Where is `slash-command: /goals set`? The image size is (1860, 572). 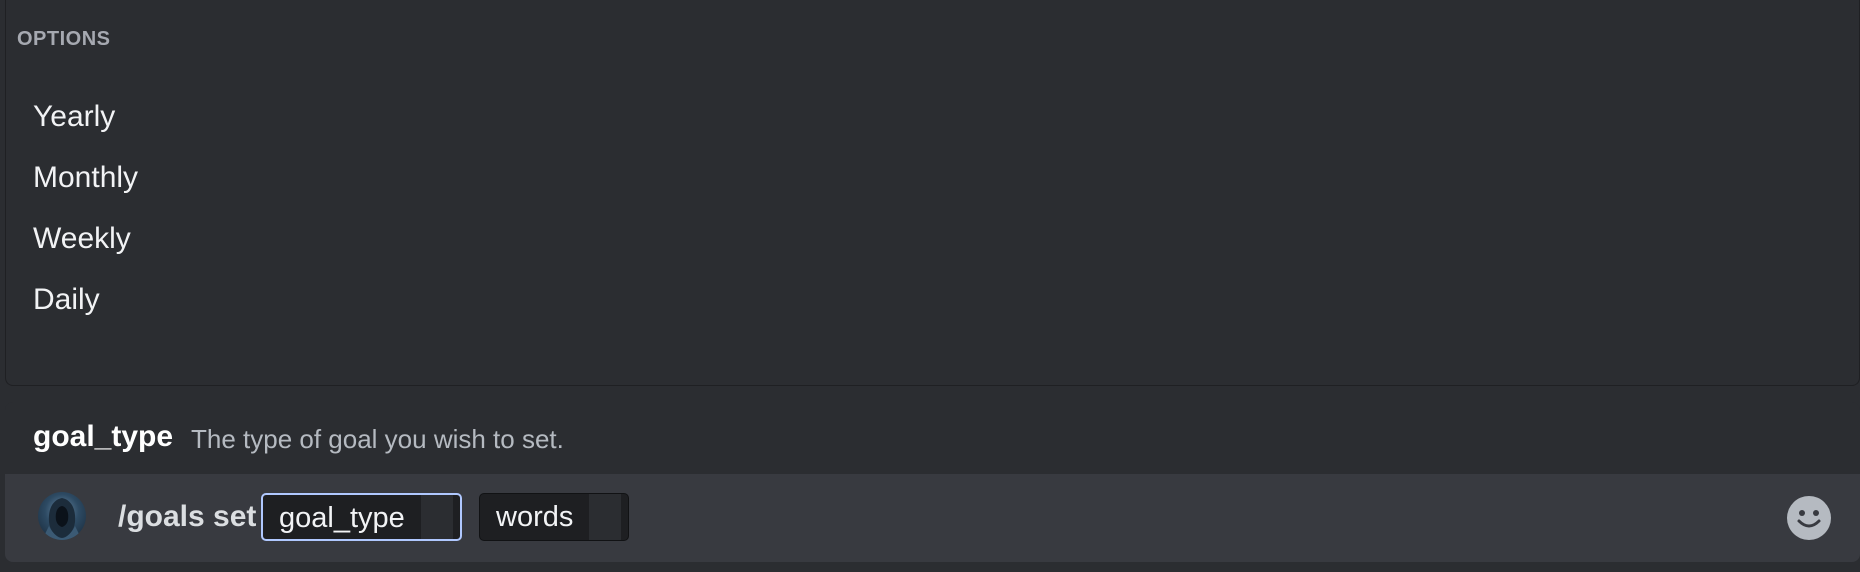
slash-command: /goals set is located at coordinates (187, 516).